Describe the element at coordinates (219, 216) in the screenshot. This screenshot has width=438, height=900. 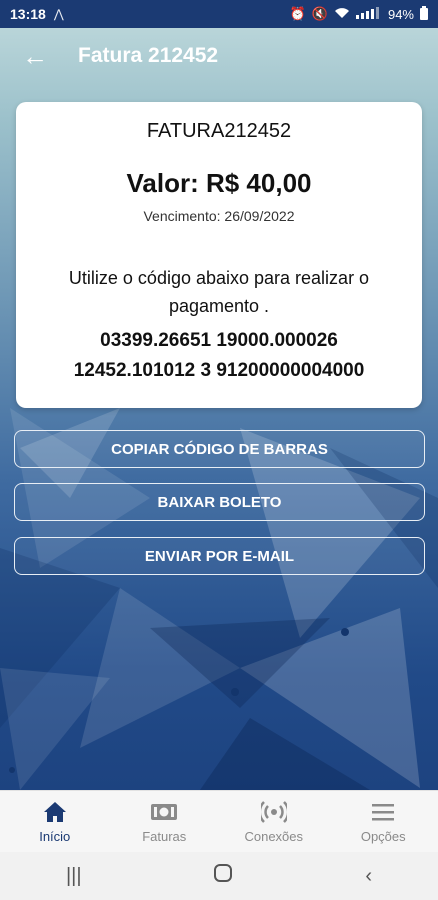
I see `invoice-due-date: Vencimento: 26/09/2022` at that location.